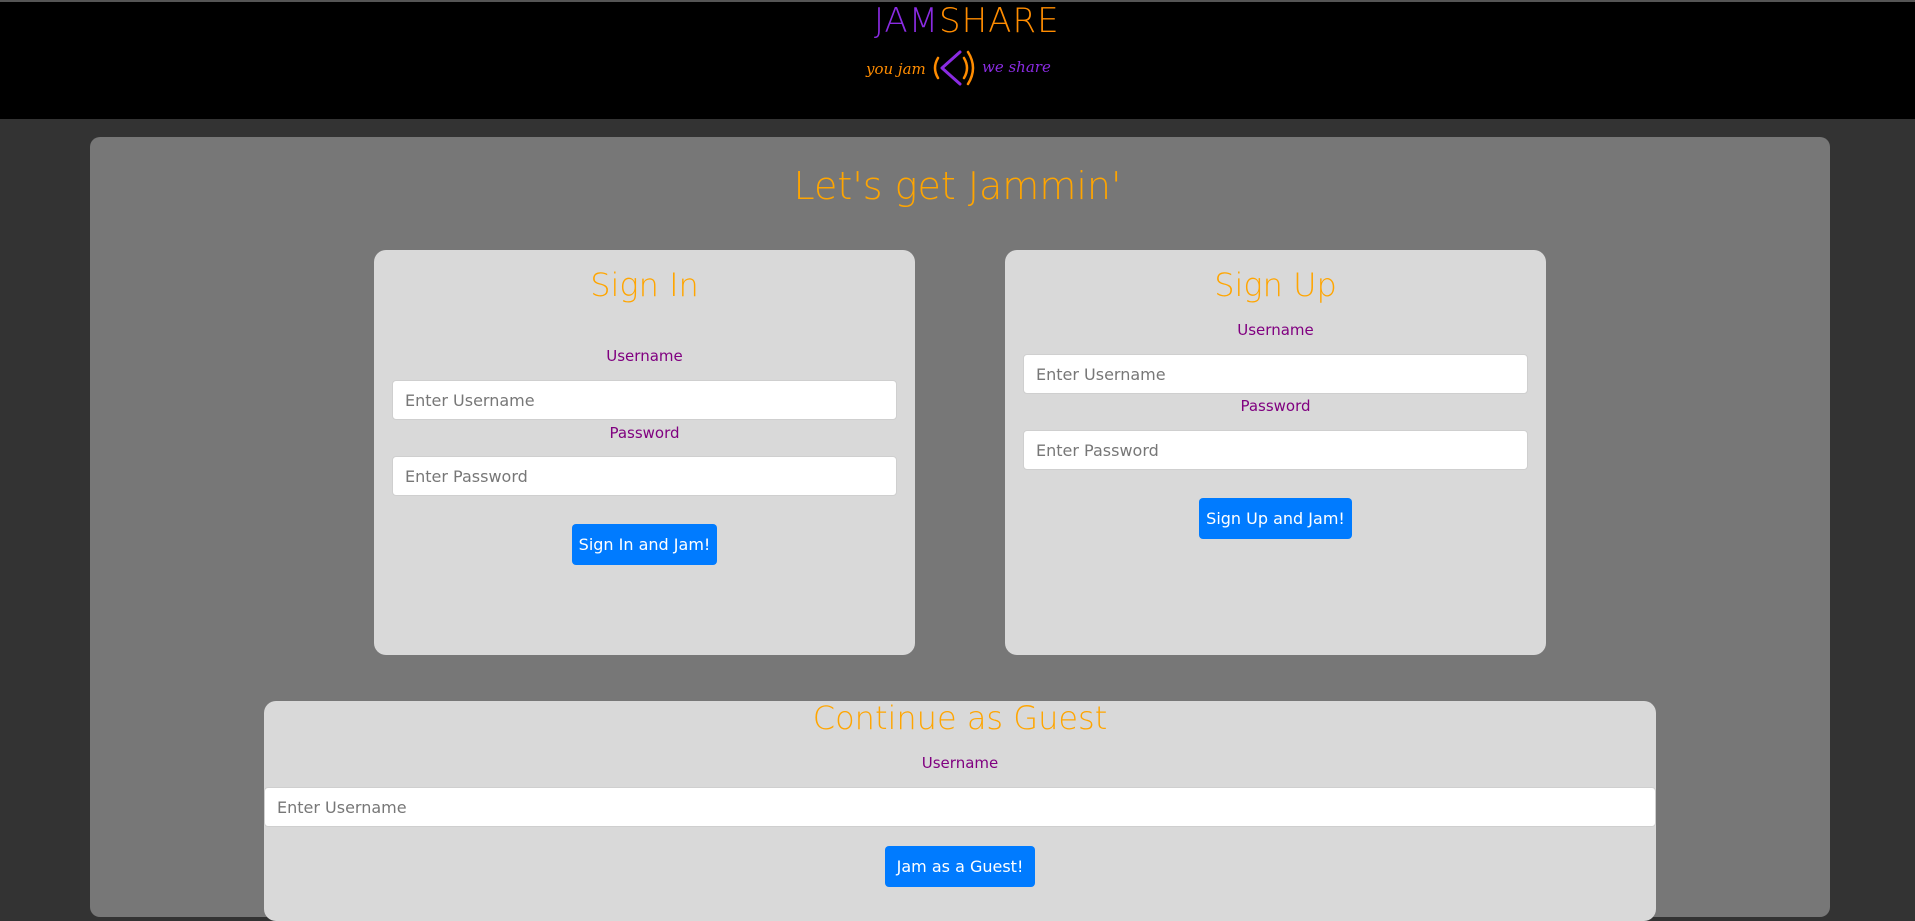 The image size is (1915, 921). I want to click on guest-title: Continue as Guest, so click(960, 718).